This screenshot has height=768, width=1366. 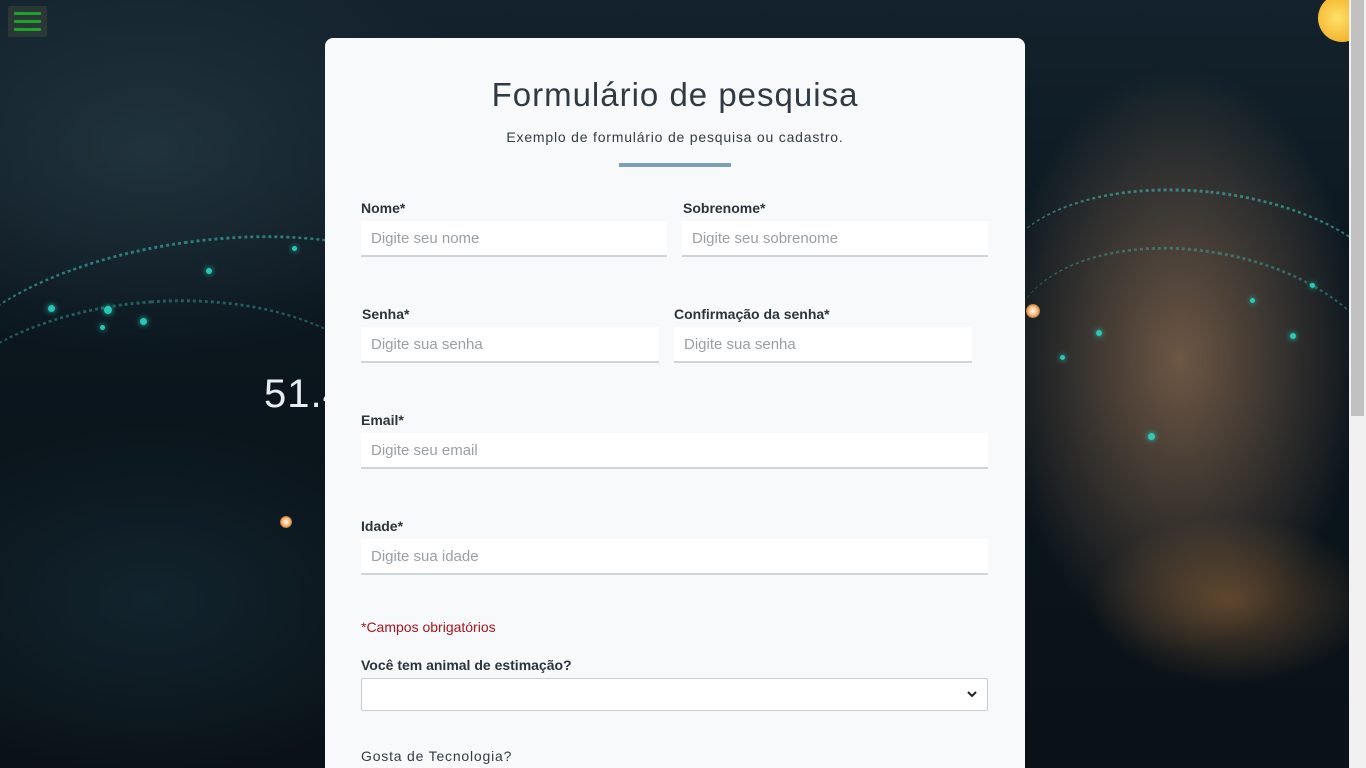 I want to click on senha-input, so click(x=510, y=345).